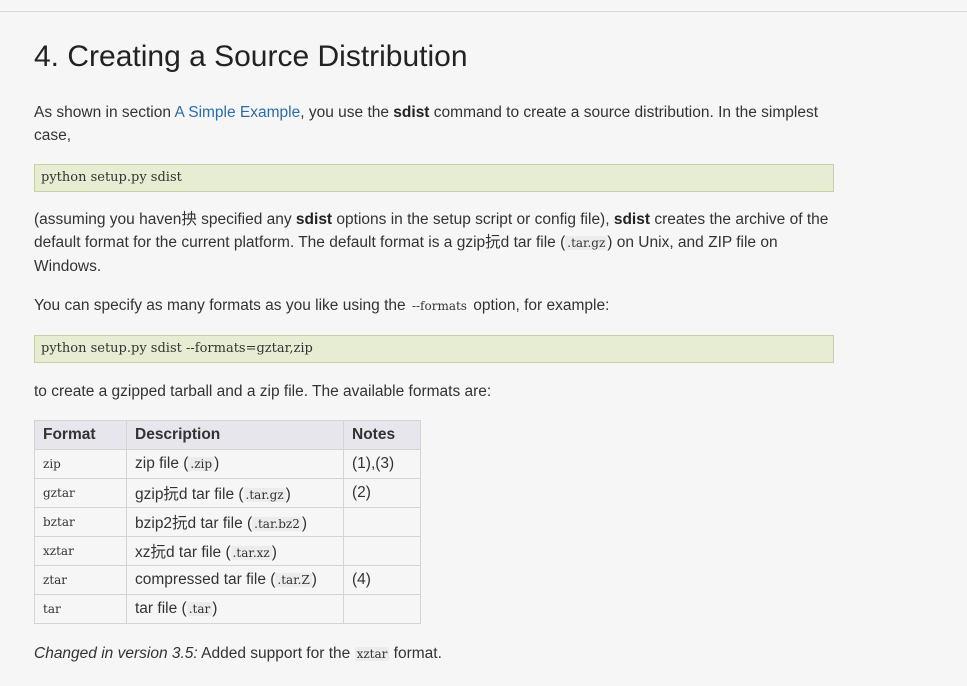  What do you see at coordinates (80, 551) in the screenshot?
I see `format-cell: xztar` at bounding box center [80, 551].